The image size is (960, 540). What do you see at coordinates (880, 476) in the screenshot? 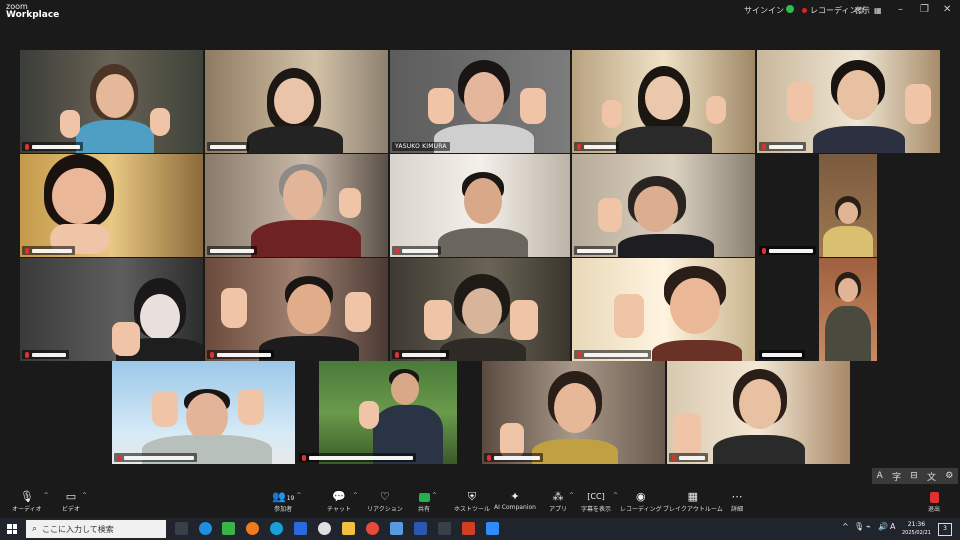
I see `text-size-icon: A` at bounding box center [880, 476].